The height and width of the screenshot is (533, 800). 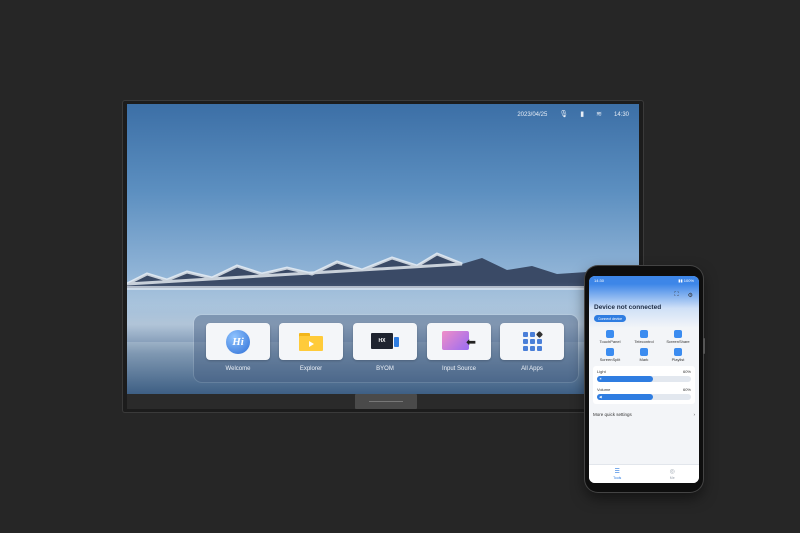 What do you see at coordinates (610, 334) in the screenshot?
I see `touchpanel-icon` at bounding box center [610, 334].